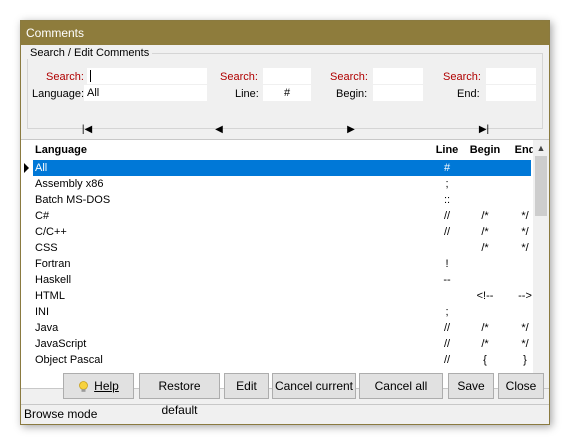 Image resolution: width=571 pixels, height=443 pixels. Describe the element at coordinates (352, 94) in the screenshot. I see `begin-edit-label: Begin:` at that location.